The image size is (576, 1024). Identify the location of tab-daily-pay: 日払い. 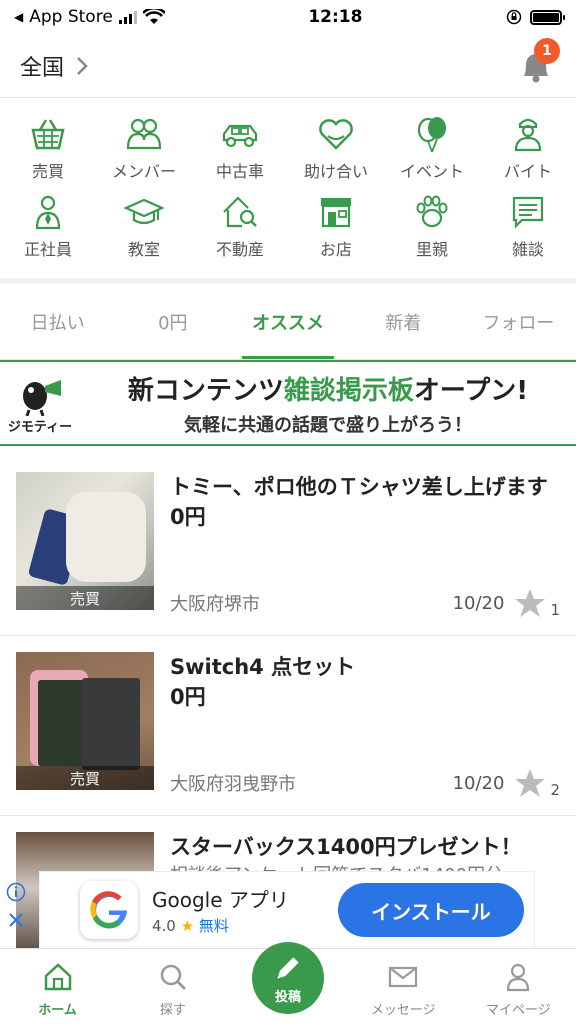
(57, 321).